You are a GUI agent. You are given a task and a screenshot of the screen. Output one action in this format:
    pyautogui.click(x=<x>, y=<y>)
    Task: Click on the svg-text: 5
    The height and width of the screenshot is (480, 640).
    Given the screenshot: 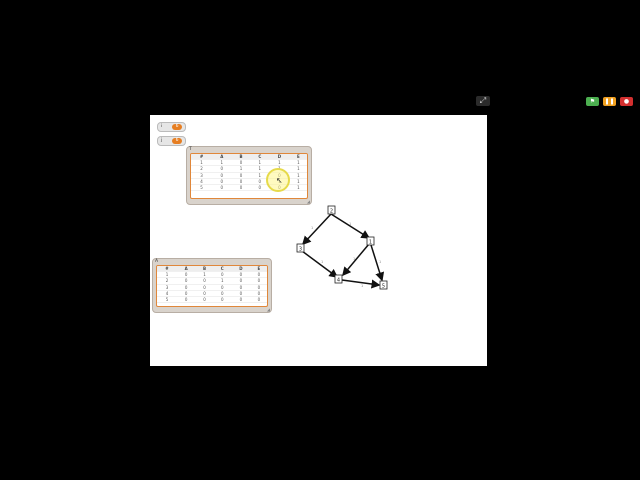 What is the action you would take?
    pyautogui.click(x=383, y=287)
    